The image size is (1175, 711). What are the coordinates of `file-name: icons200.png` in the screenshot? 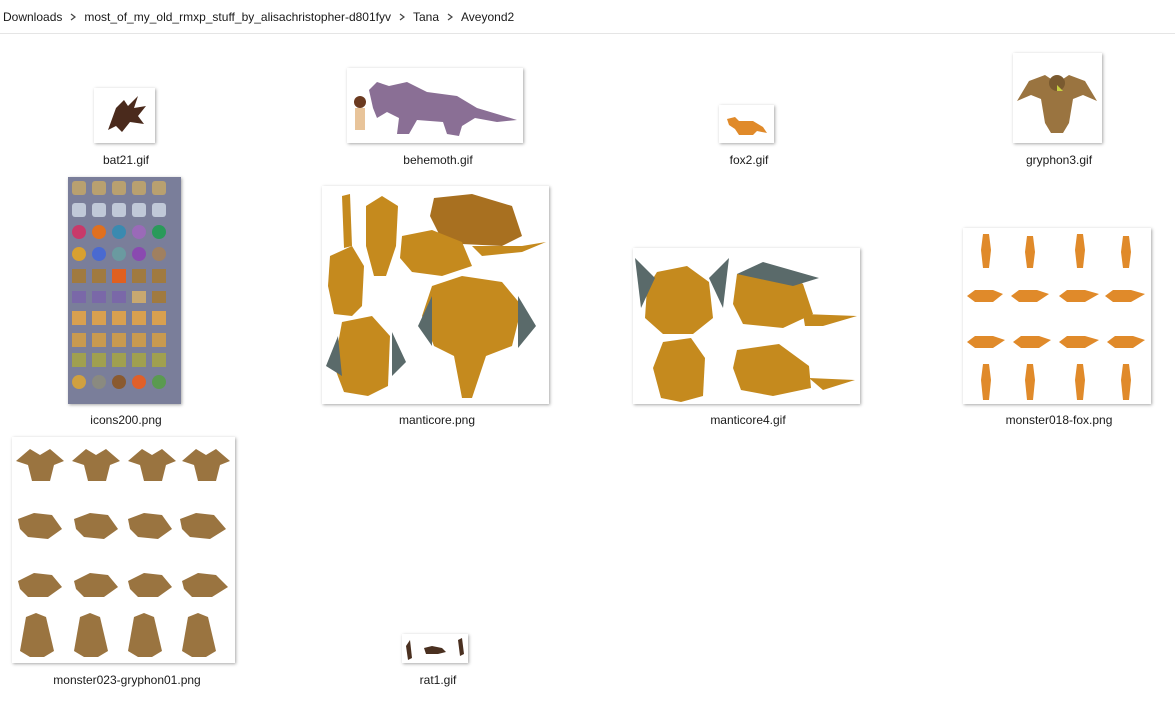 It's located at (126, 420).